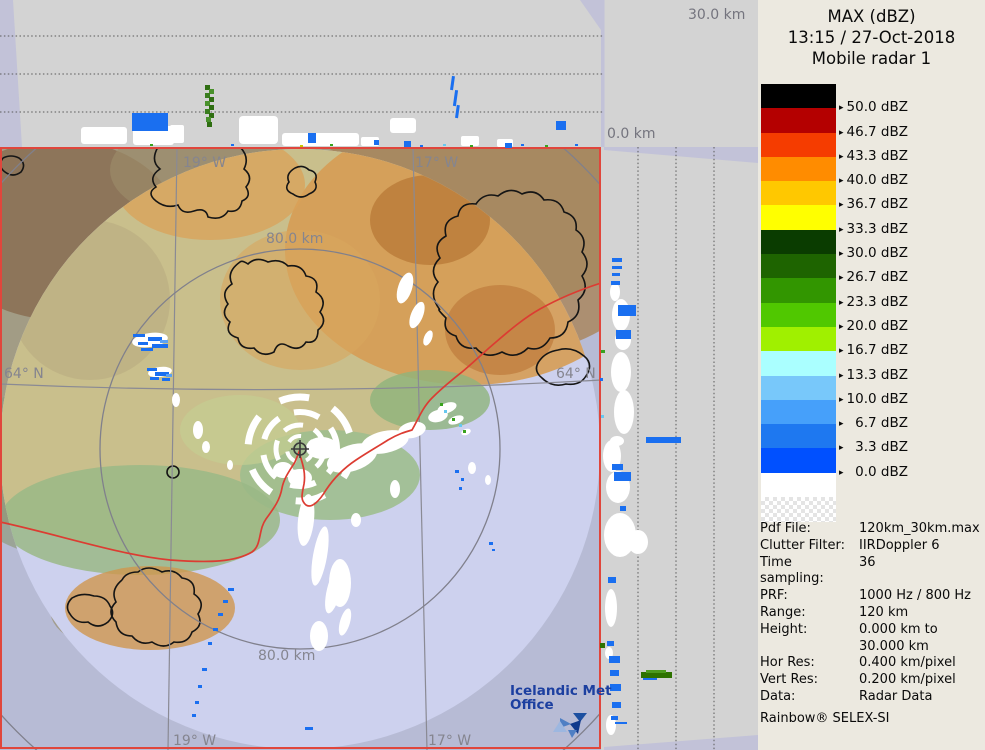  I want to click on legend-label: 3.3 dBZ, so click(877, 447).